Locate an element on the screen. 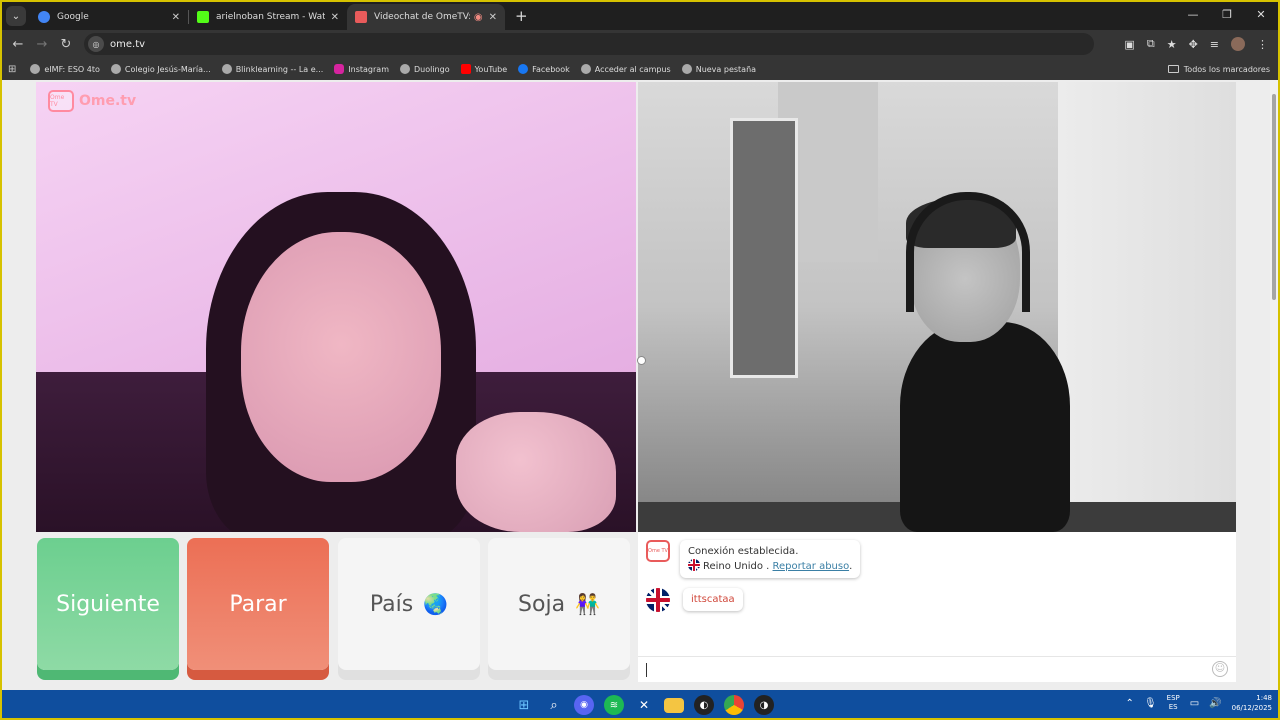 Image resolution: width=1280 pixels, height=720 pixels. language-indicator: ESP ES is located at coordinates (1173, 703).